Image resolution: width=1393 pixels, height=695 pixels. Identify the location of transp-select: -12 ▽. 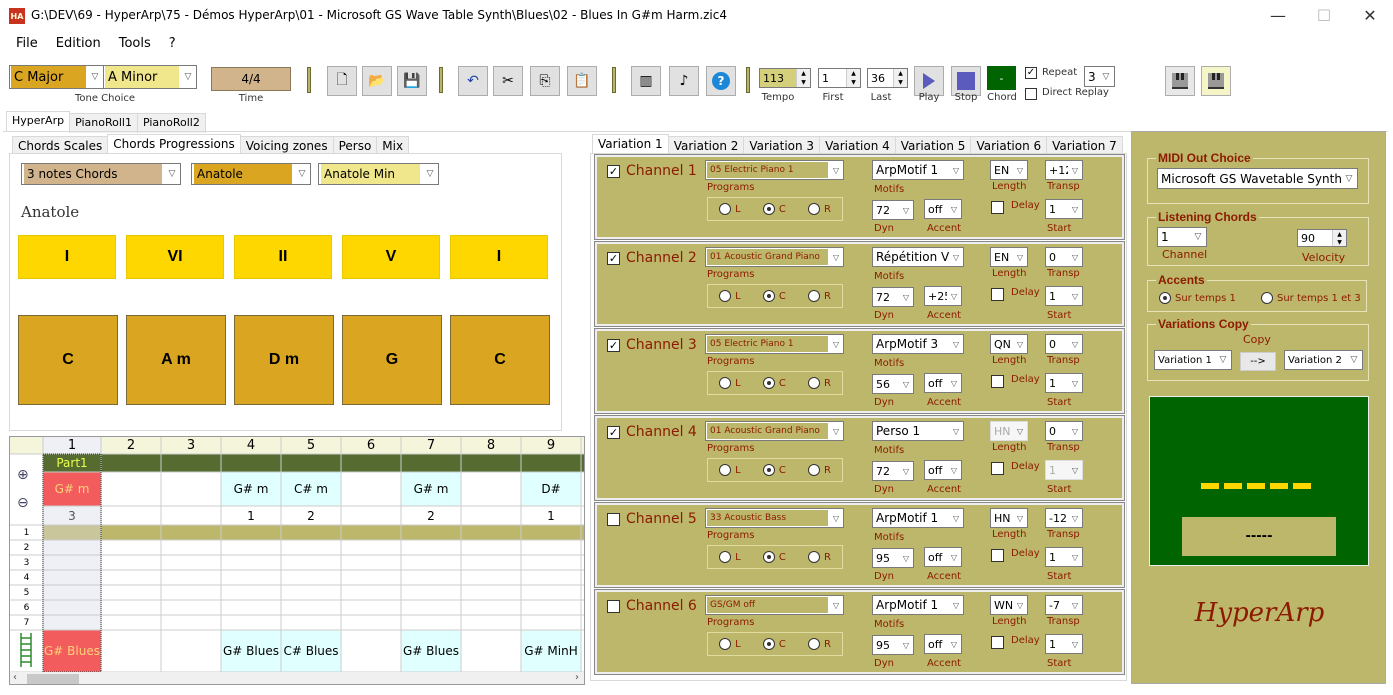
(1064, 518).